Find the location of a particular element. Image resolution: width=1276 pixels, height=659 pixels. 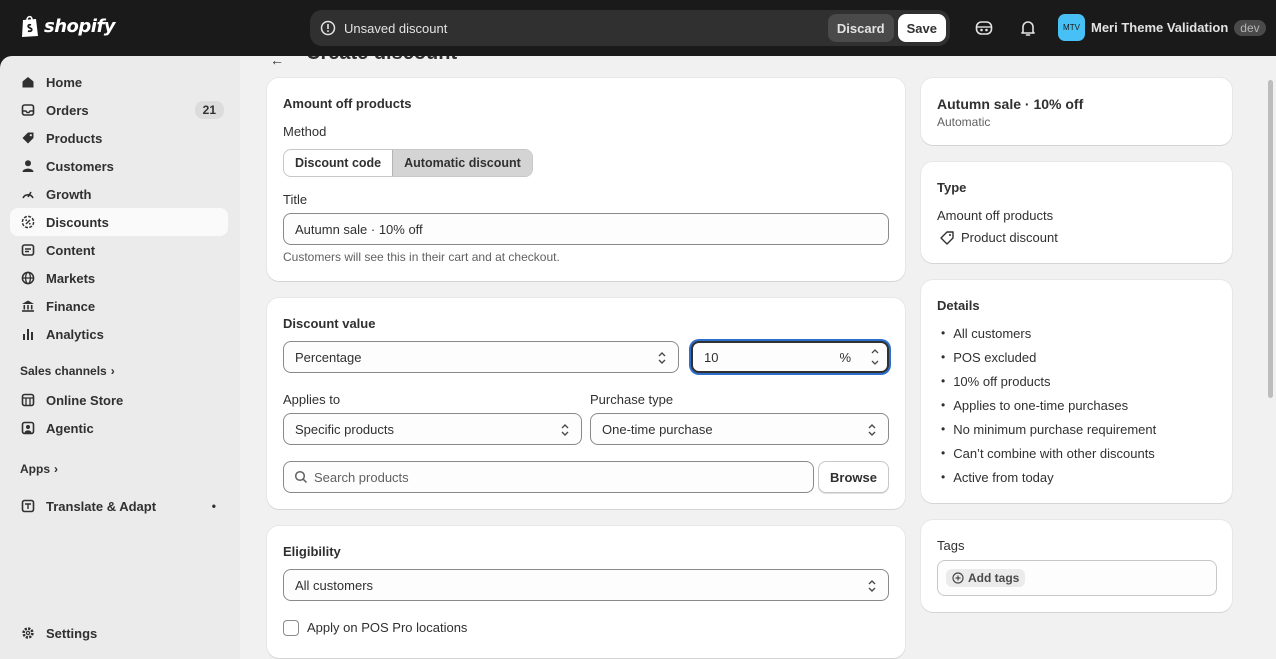

bar-chart-icon is located at coordinates (28, 334).